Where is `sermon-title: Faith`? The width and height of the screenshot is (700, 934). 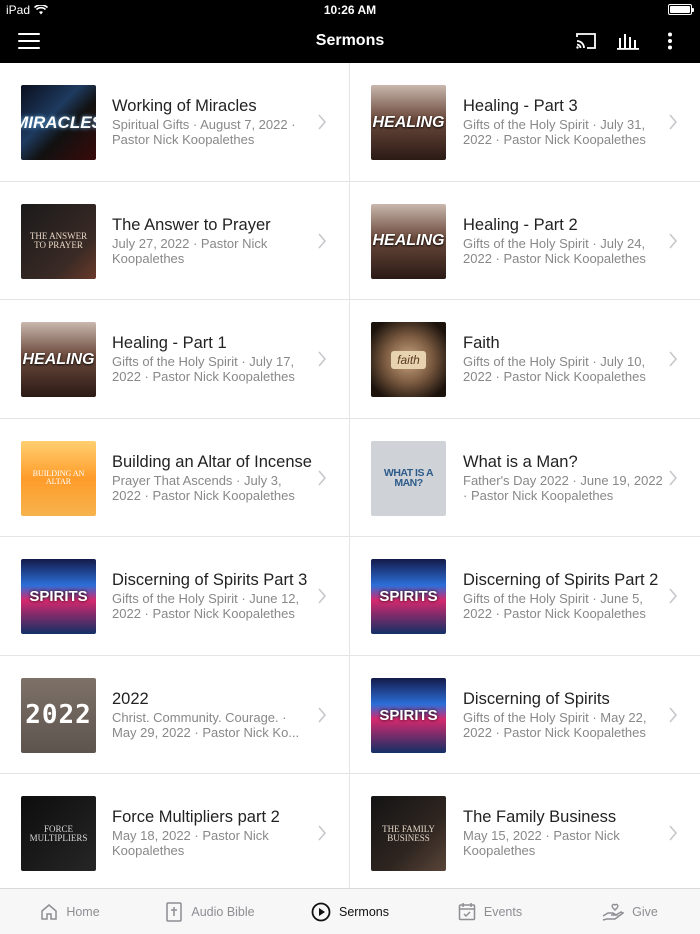 sermon-title: Faith is located at coordinates (481, 343).